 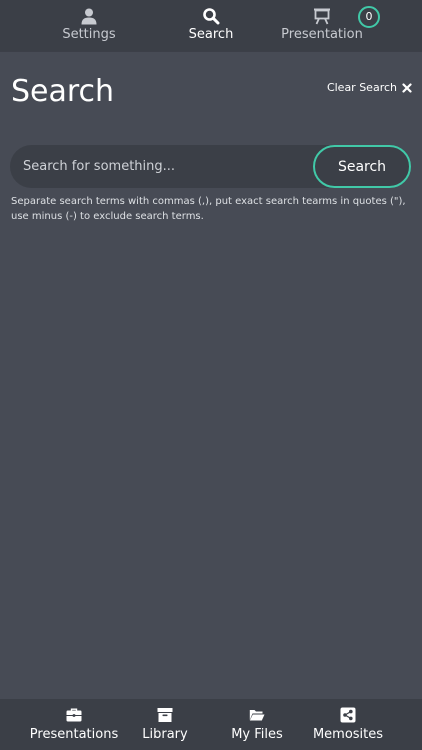 I want to click on nav-item-search: Search, so click(x=211, y=25).